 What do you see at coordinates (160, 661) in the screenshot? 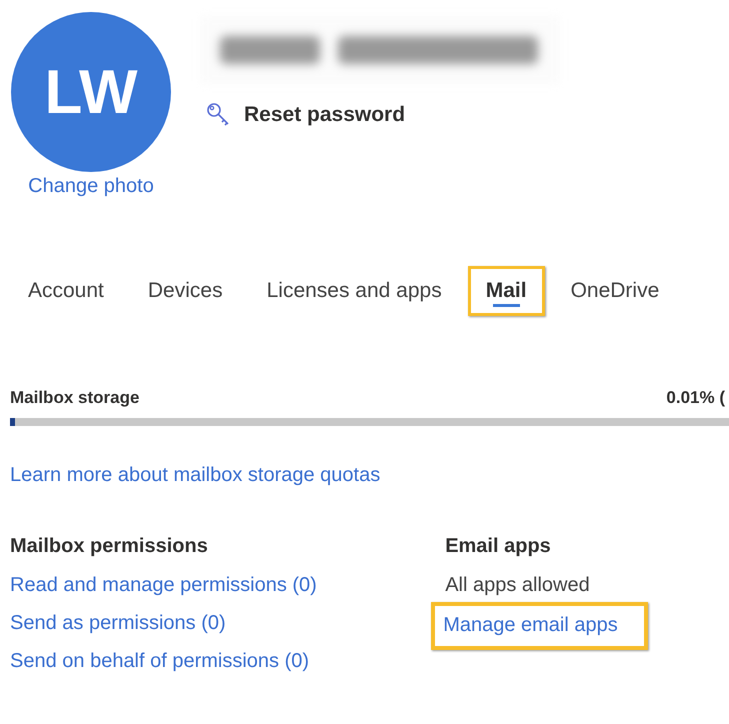
I see `permission-link: Send on behalf of permissions (0)` at bounding box center [160, 661].